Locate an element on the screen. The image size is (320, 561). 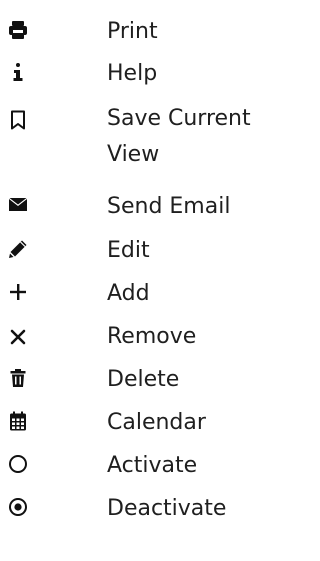
envelope-icon is located at coordinates (18, 205).